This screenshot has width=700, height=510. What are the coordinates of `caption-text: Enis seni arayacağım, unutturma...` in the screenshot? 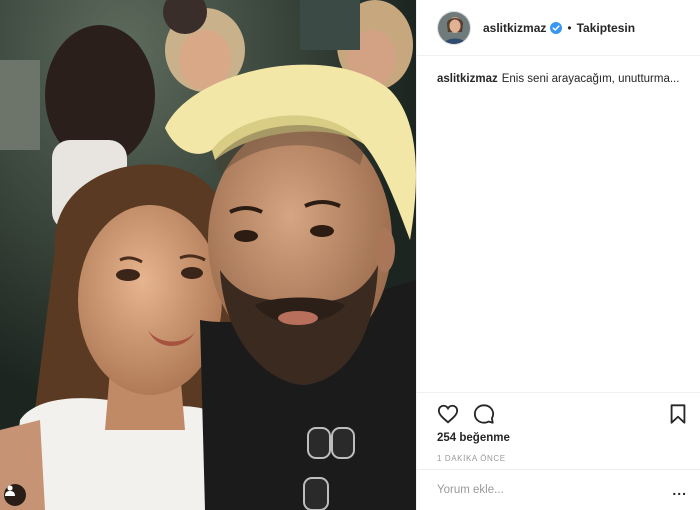 It's located at (590, 79).